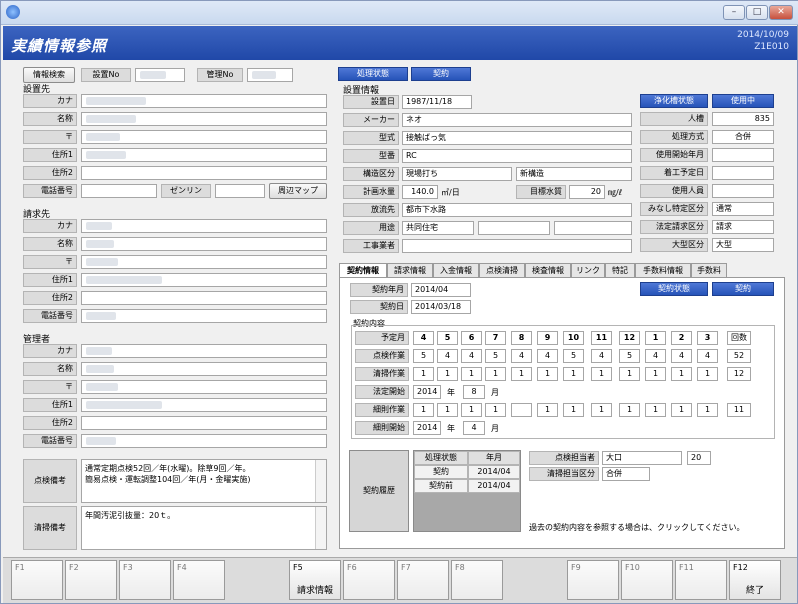  What do you see at coordinates (620, 270) in the screenshot?
I see `tab-special-notes: 特記` at bounding box center [620, 270].